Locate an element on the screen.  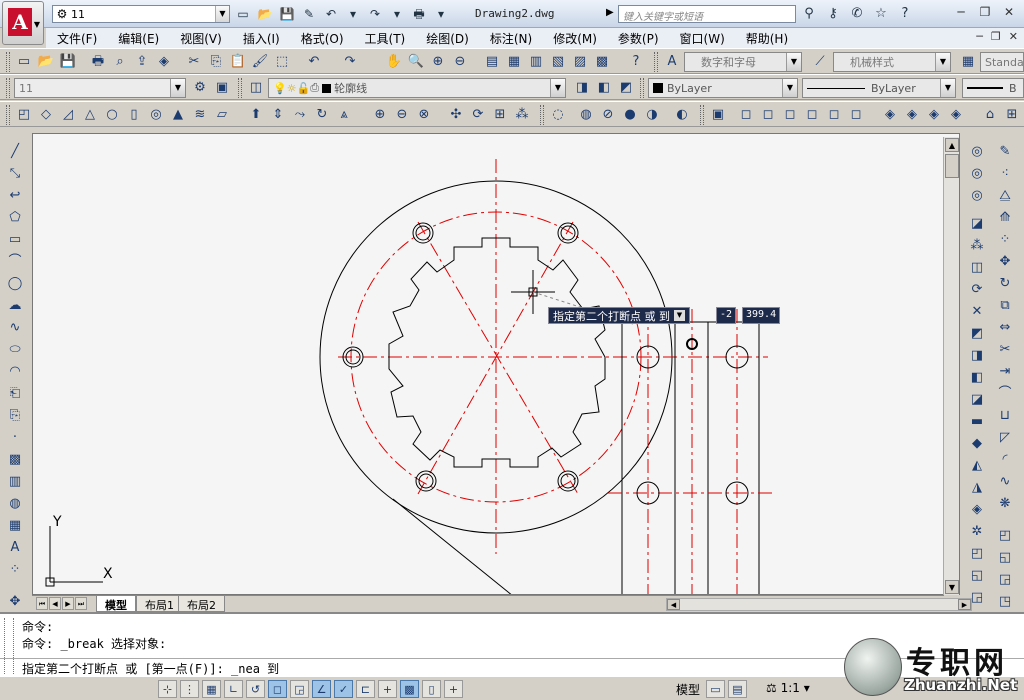
fillet-tool-icon: ◜ is located at coordinates (1005, 460).